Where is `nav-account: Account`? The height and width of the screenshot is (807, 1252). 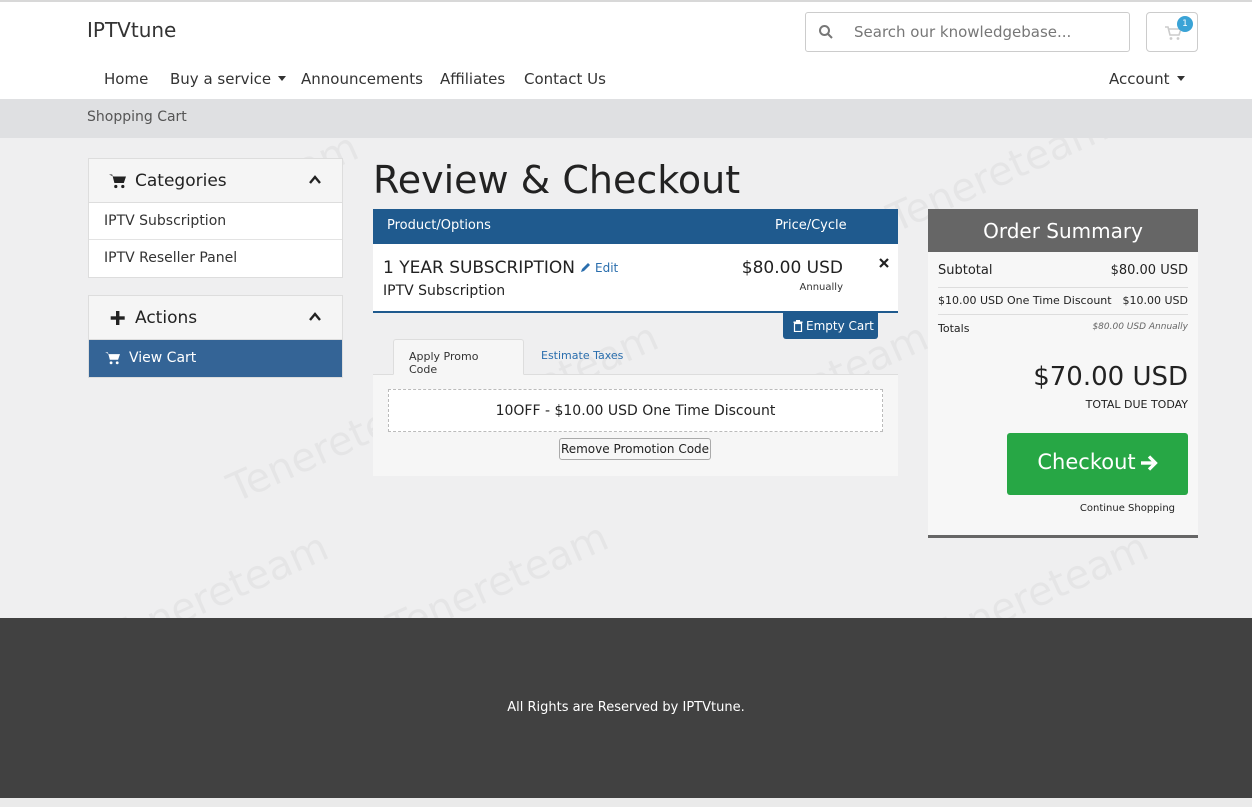
nav-account: Account is located at coordinates (1147, 79).